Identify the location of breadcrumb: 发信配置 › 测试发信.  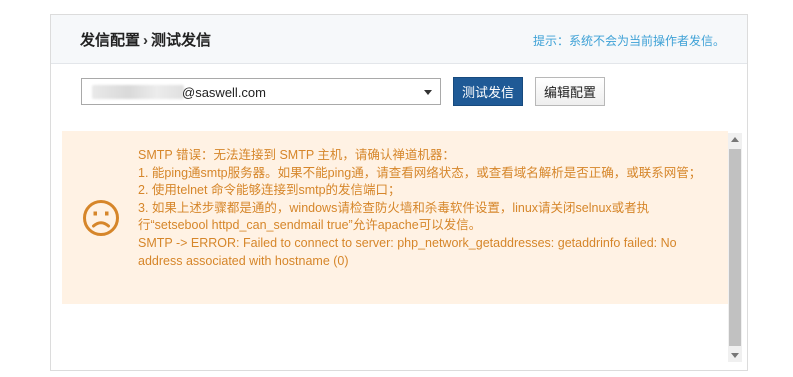
(145, 39).